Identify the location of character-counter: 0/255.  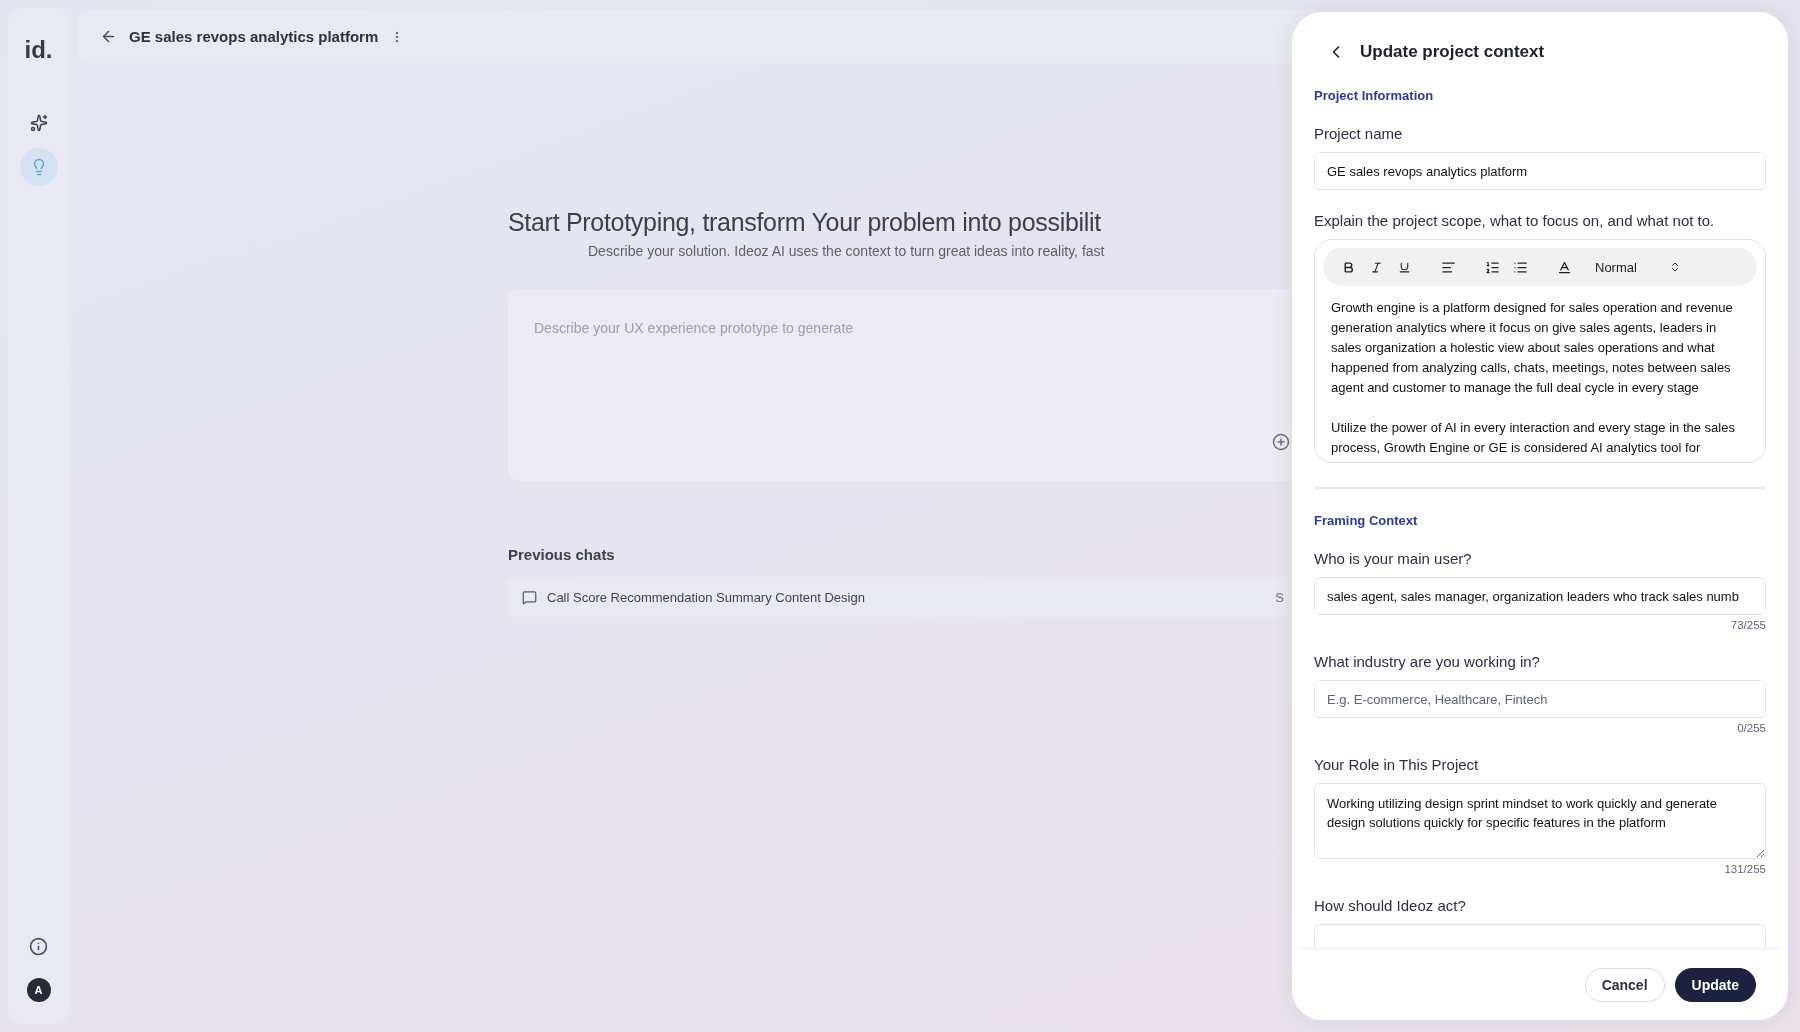
(1751, 728).